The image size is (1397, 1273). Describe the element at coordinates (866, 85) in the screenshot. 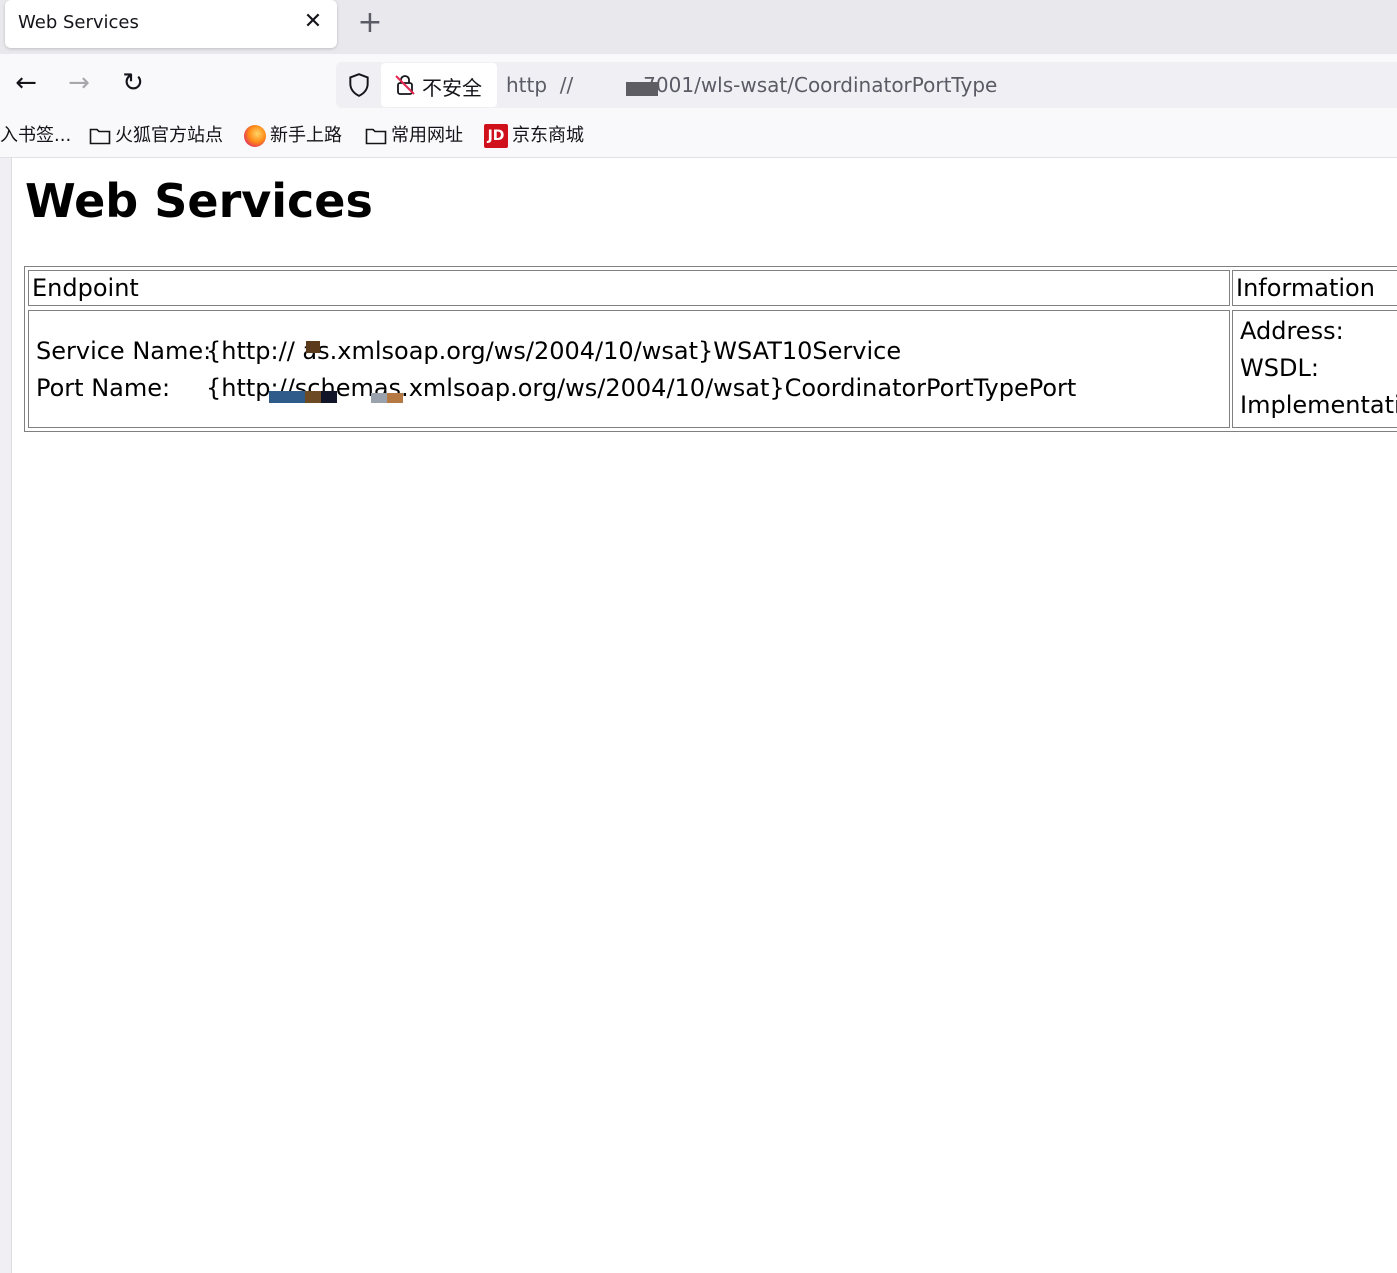

I see `url-bar: 不安全` at that location.